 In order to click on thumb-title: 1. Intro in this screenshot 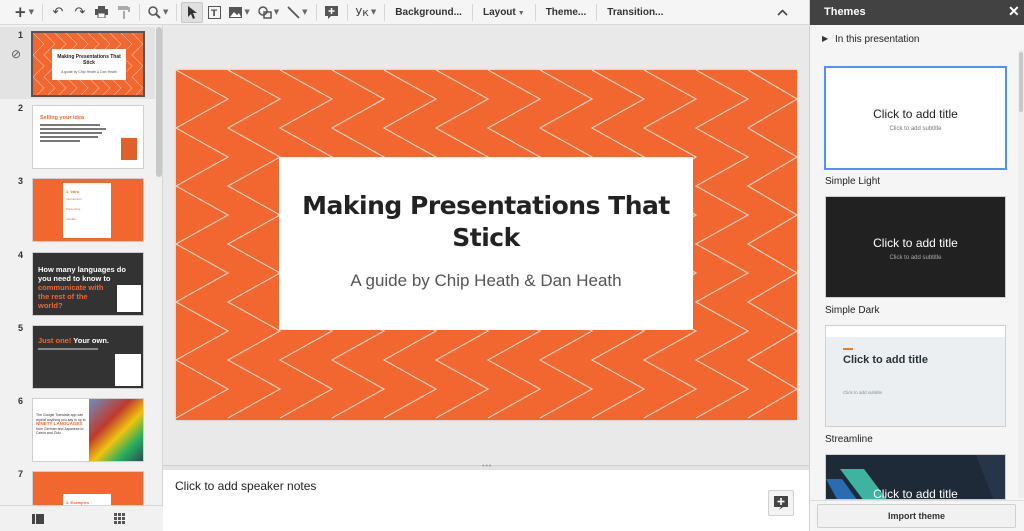, I will do `click(73, 191)`.